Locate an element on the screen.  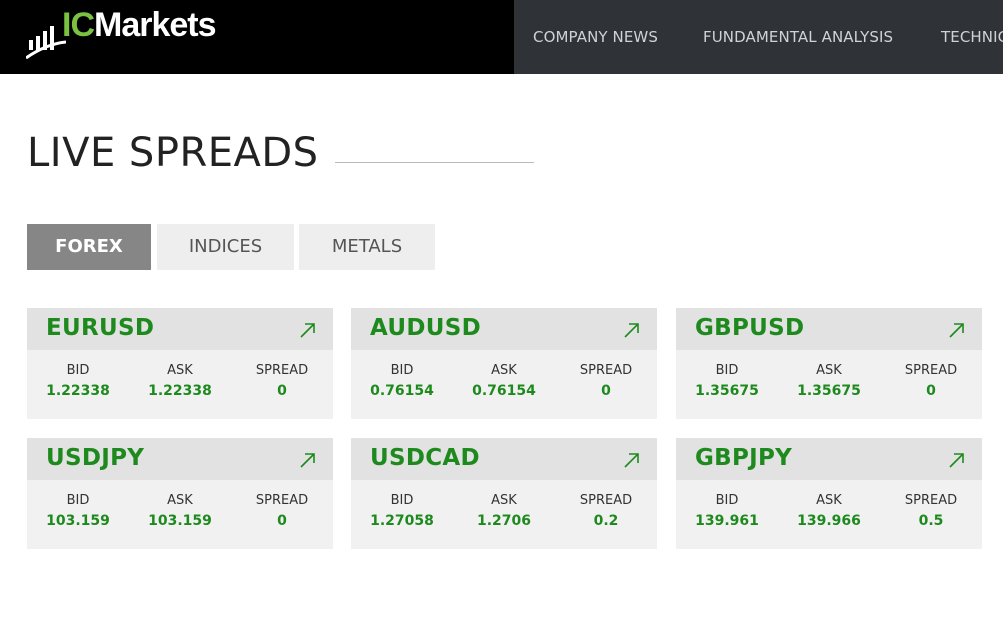
card-header: AUDUSD is located at coordinates (504, 329).